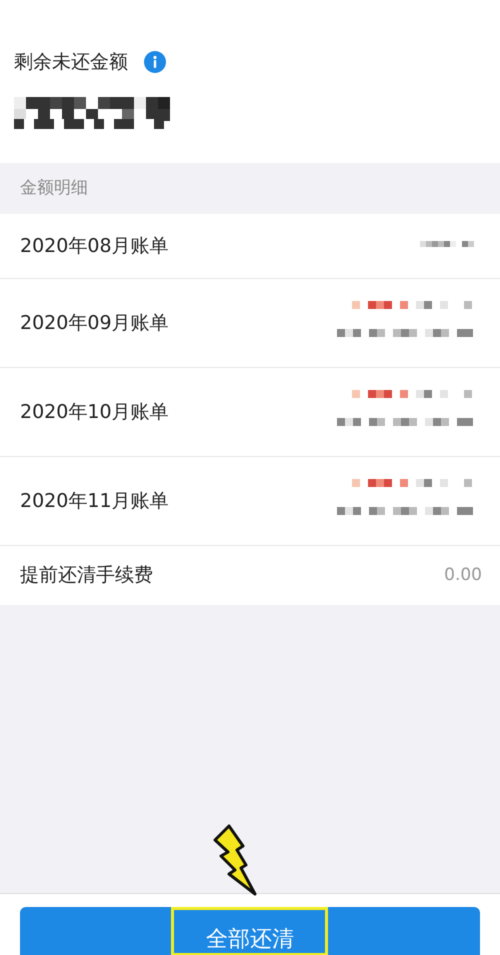 The height and width of the screenshot is (955, 500). What do you see at coordinates (71, 62) in the screenshot?
I see `balance-label: 剩余未还金额` at bounding box center [71, 62].